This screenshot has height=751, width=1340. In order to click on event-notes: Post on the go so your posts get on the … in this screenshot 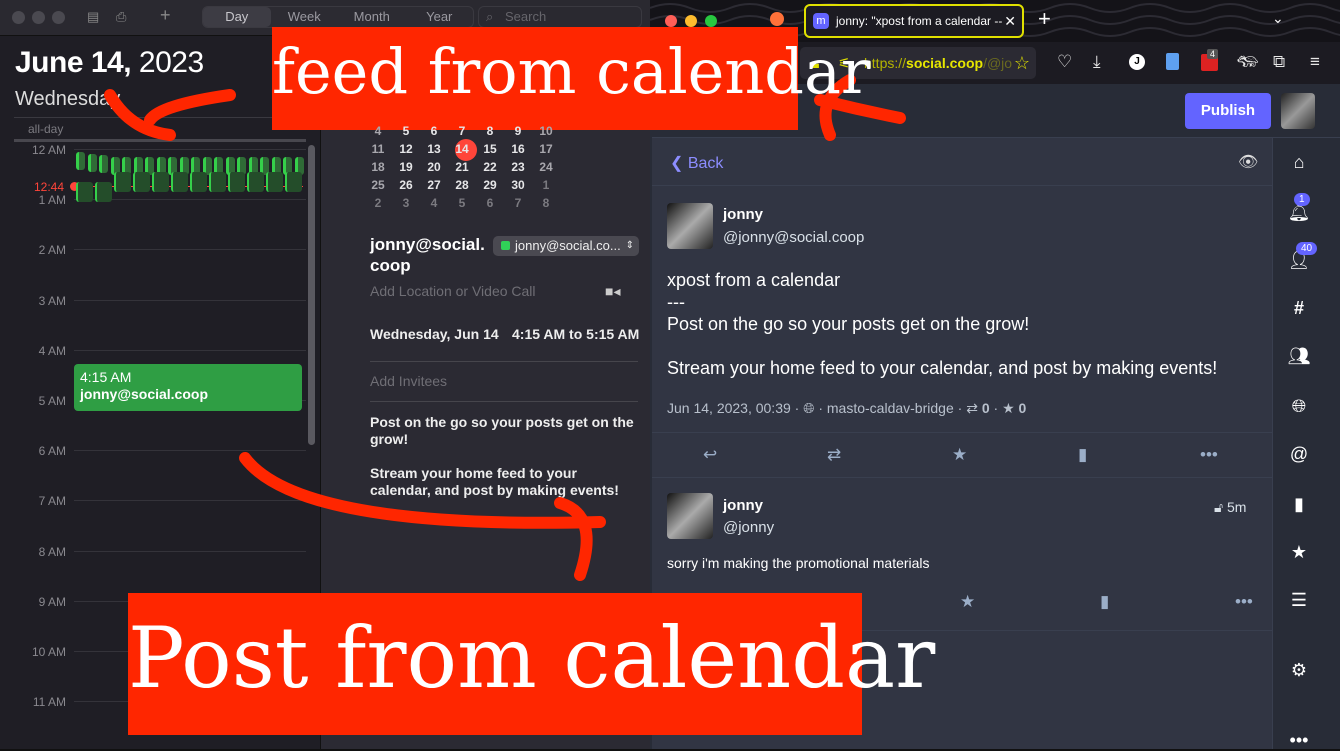, I will do `click(504, 456)`.